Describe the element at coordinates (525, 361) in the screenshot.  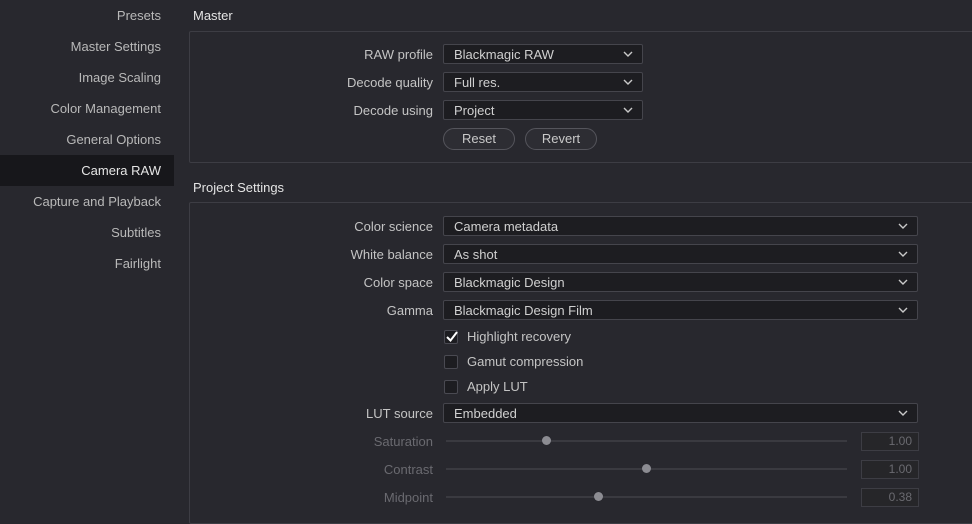
I see `gamut-compression-label: Gamut compression` at that location.